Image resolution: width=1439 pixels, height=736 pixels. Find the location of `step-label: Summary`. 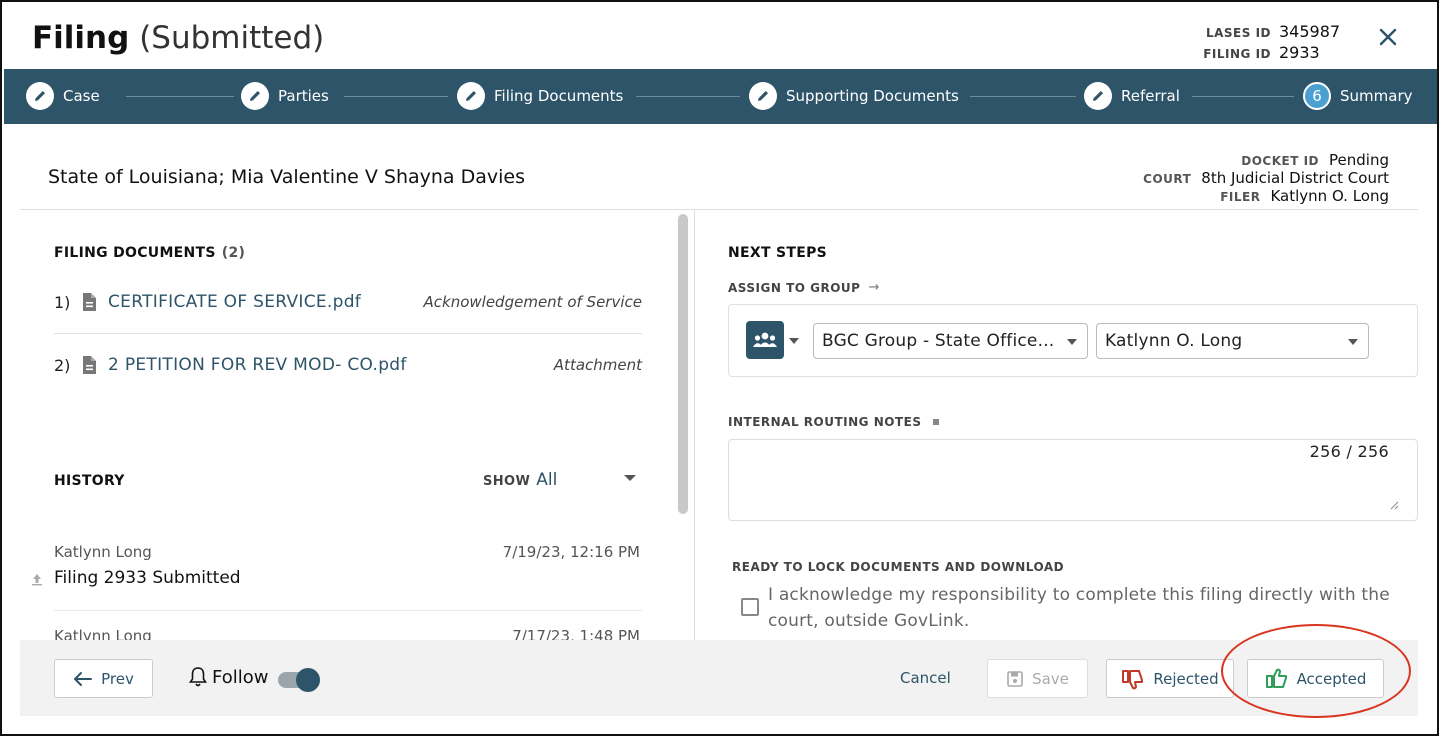

step-label: Summary is located at coordinates (1376, 96).